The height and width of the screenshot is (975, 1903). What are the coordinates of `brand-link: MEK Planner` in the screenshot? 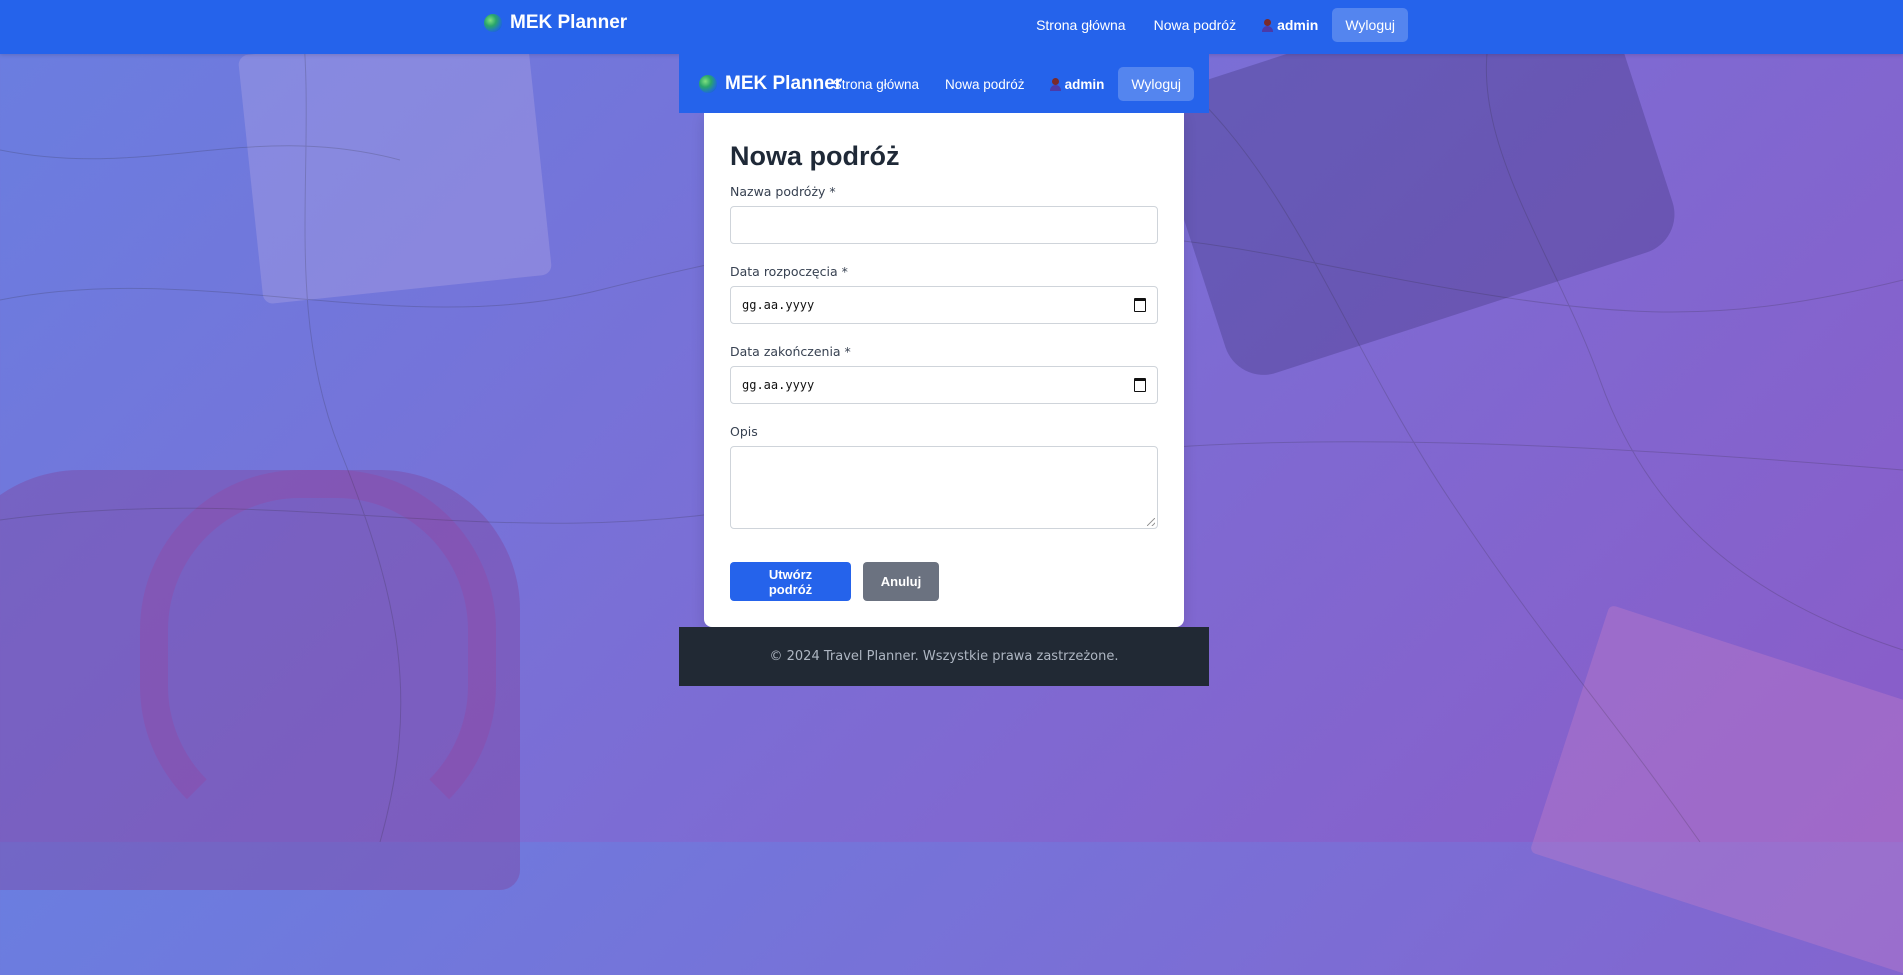 It's located at (555, 23).